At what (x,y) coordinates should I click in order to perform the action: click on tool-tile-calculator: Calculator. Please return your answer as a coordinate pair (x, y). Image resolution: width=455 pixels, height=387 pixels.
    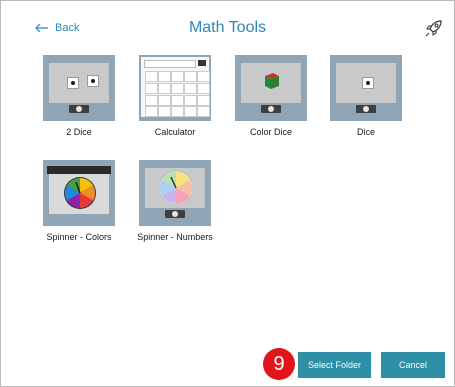
    Looking at the image, I should click on (175, 96).